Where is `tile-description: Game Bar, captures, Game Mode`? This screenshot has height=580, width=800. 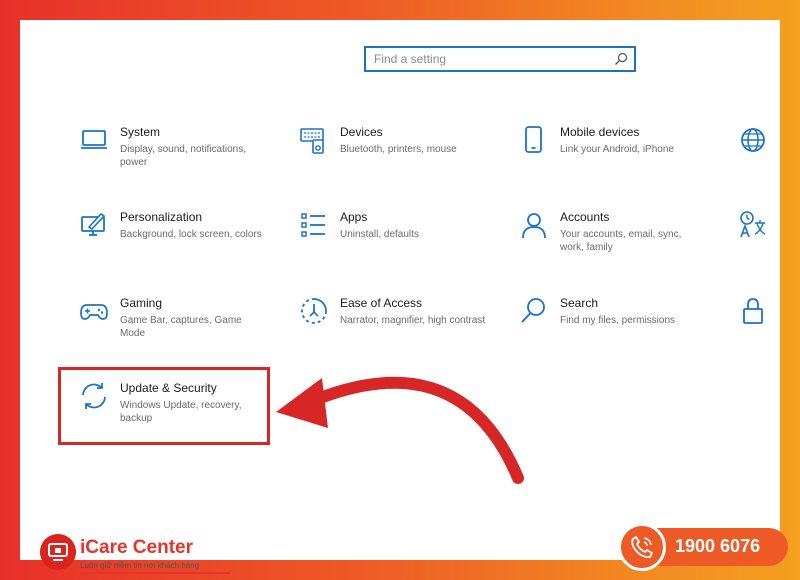 tile-description: Game Bar, captures, Game Mode is located at coordinates (181, 327).